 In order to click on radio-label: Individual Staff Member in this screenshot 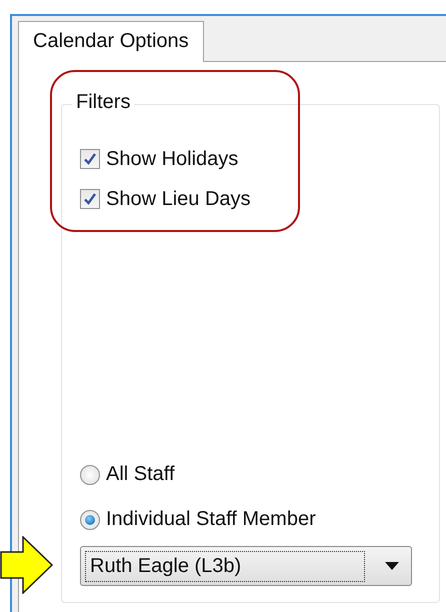, I will do `click(211, 519)`.